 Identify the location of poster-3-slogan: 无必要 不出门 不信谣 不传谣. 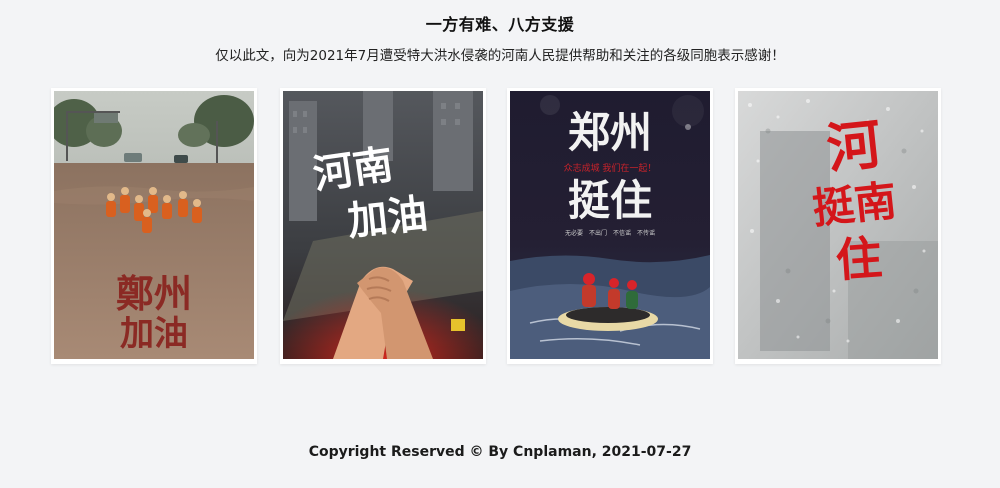
(610, 233).